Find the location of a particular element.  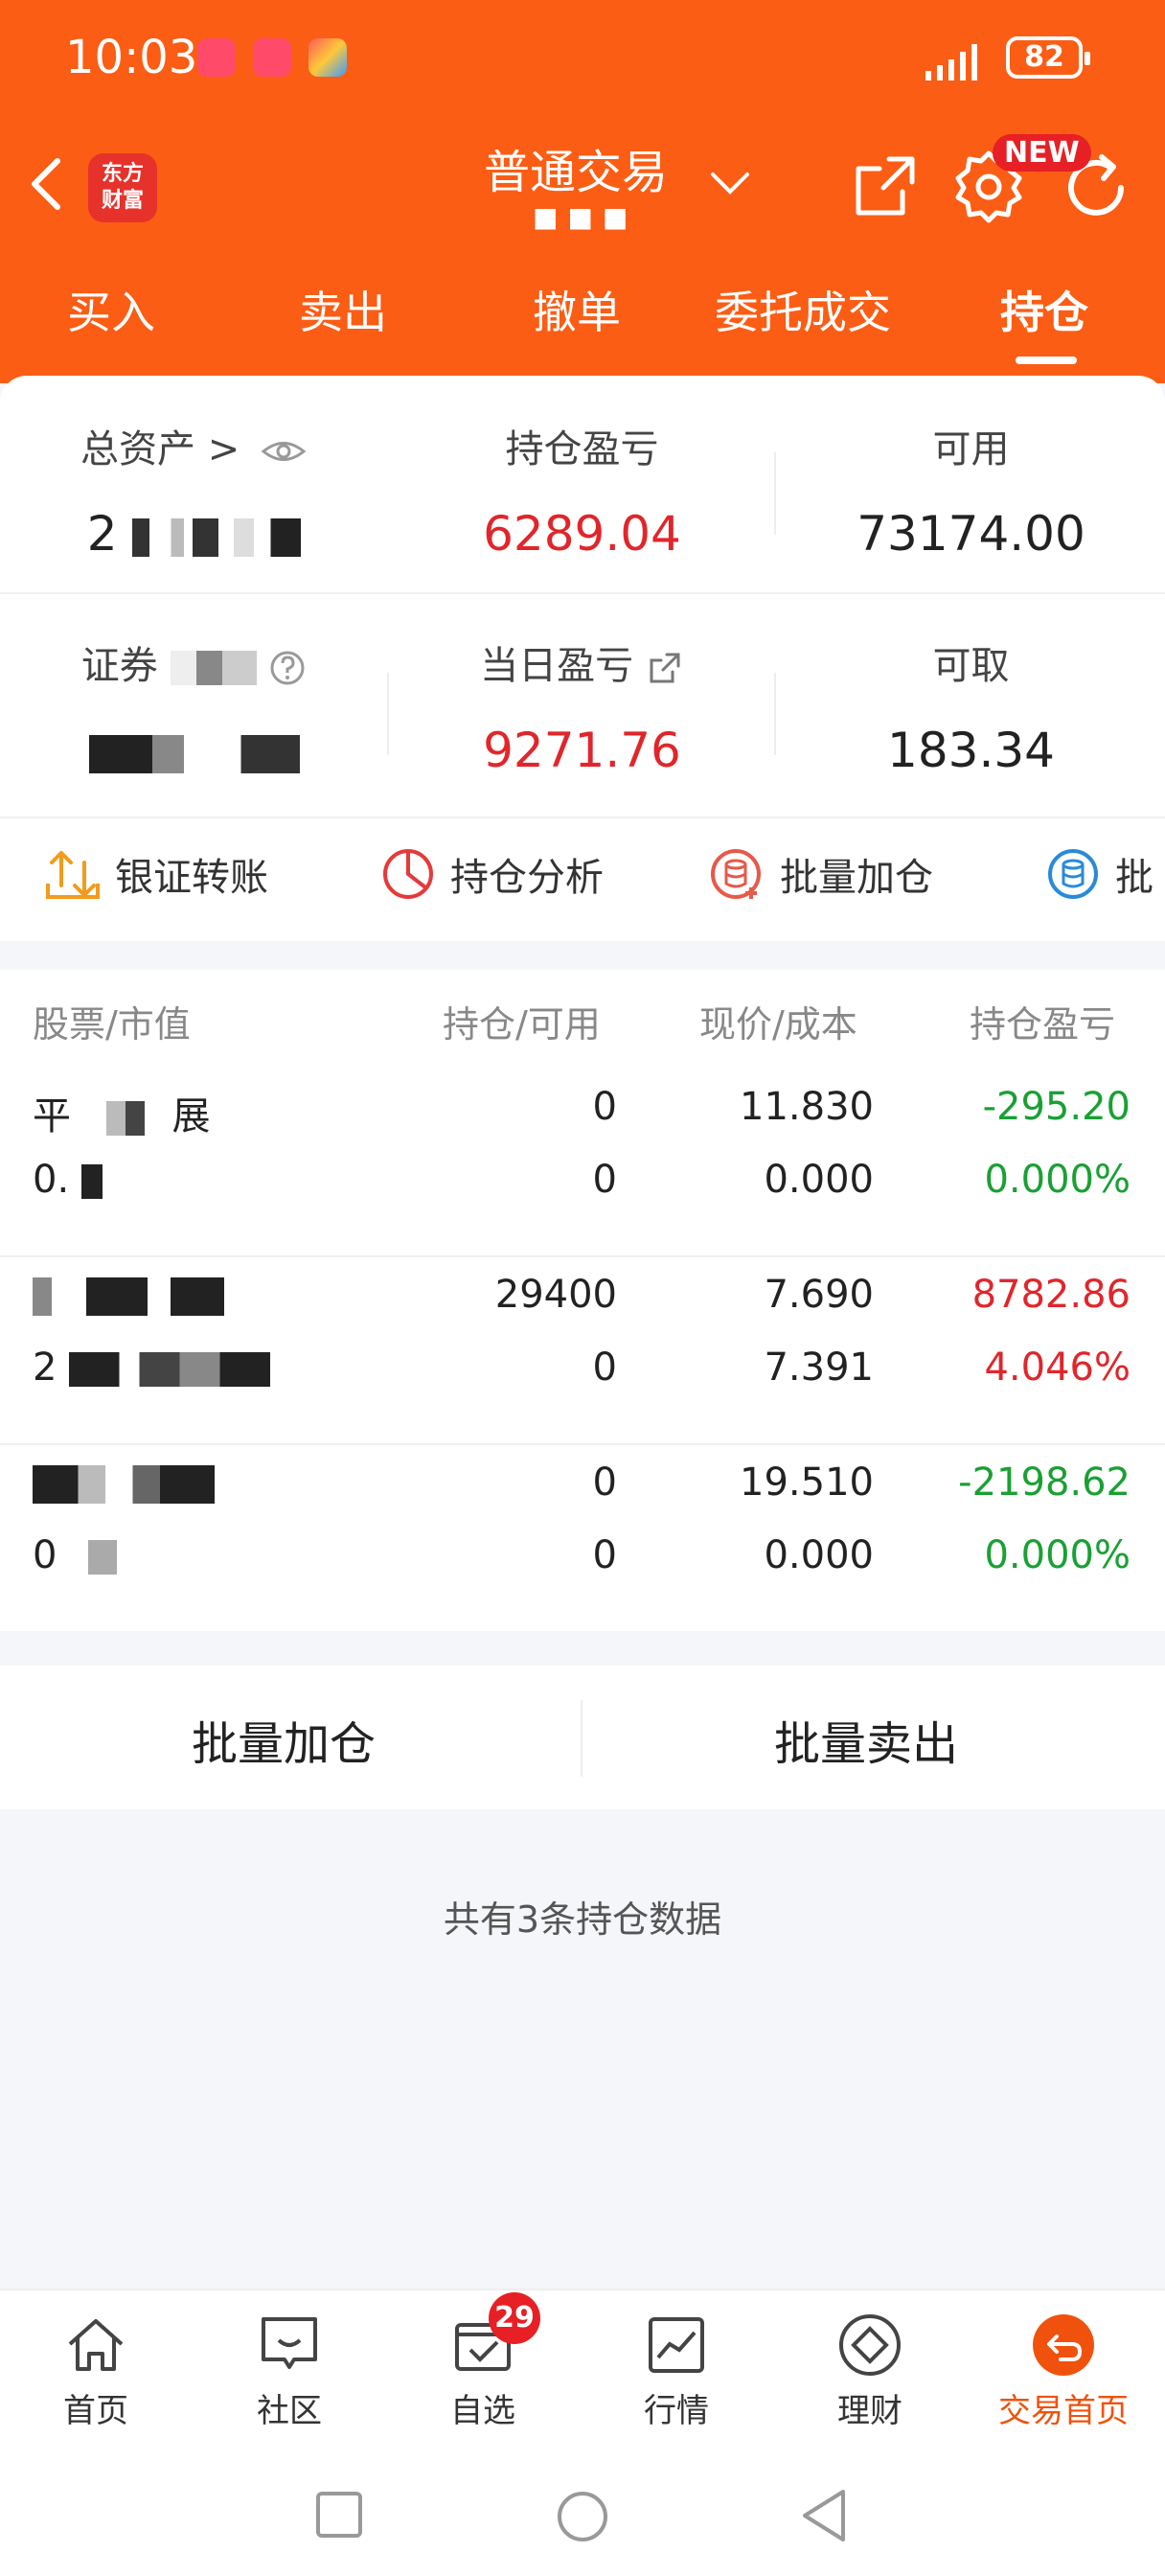

tab-orders: 委托成交 is located at coordinates (803, 309).